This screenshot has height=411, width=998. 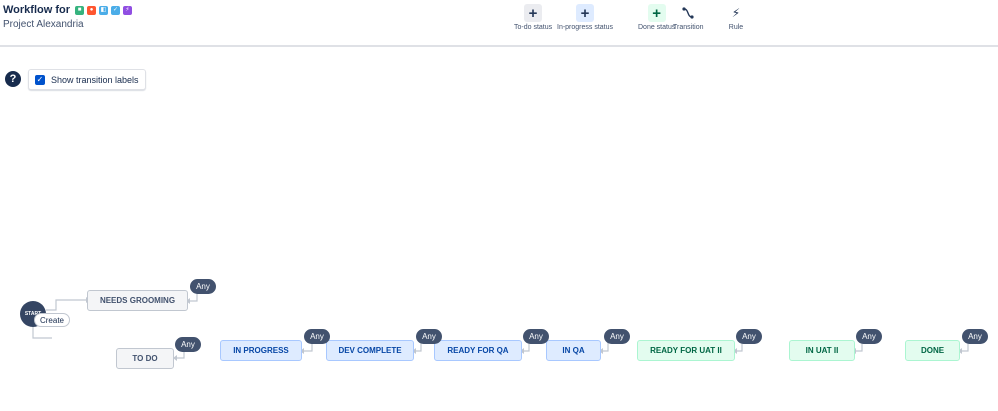 What do you see at coordinates (740, 347) in the screenshot?
I see `any-arrow-ready-for-uat` at bounding box center [740, 347].